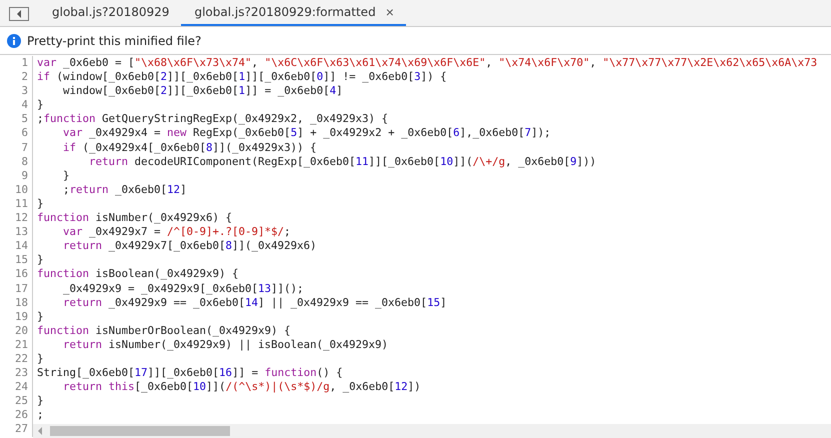  I want to click on line-number: 17, so click(16, 289).